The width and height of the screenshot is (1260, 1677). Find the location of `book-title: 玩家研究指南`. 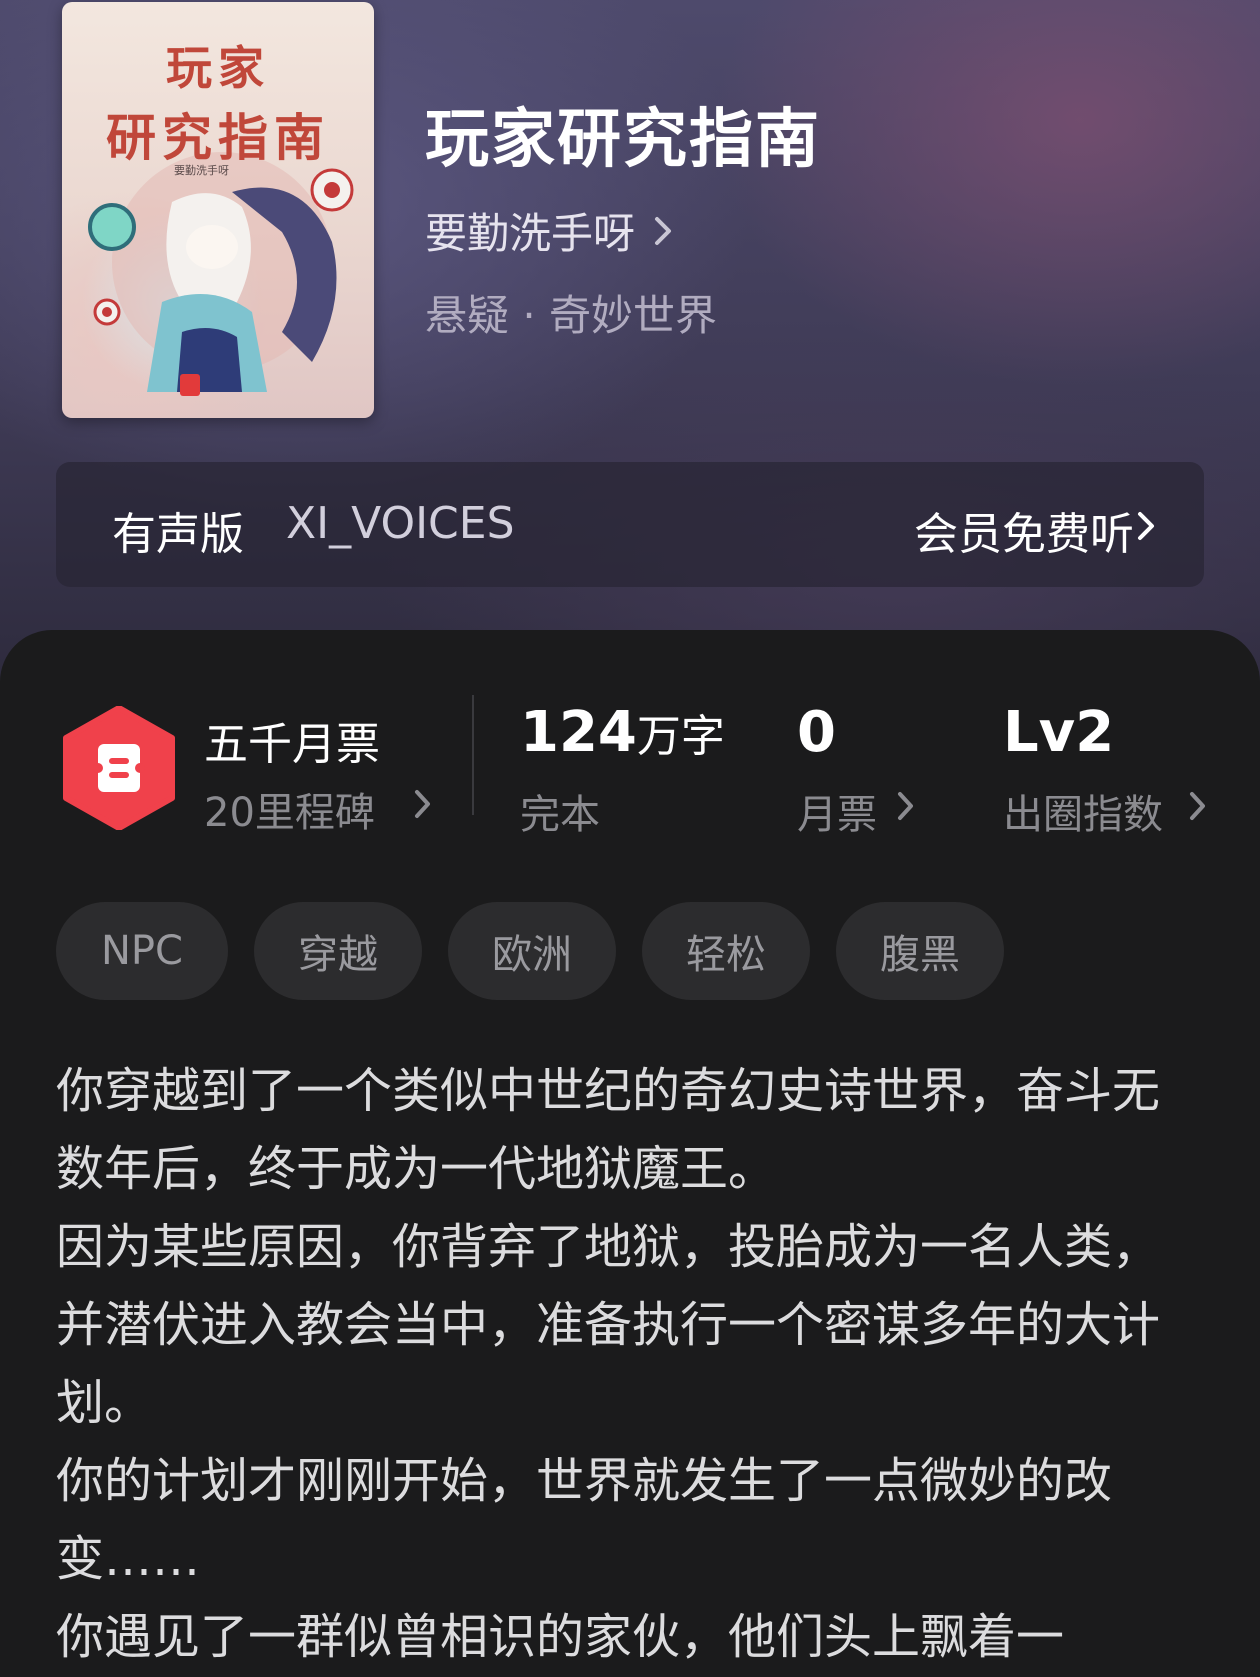

book-title: 玩家研究指南 is located at coordinates (623, 139).